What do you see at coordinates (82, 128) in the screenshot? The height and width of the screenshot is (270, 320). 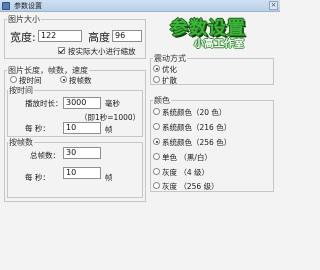 I see `time-per-sec-input: 10` at bounding box center [82, 128].